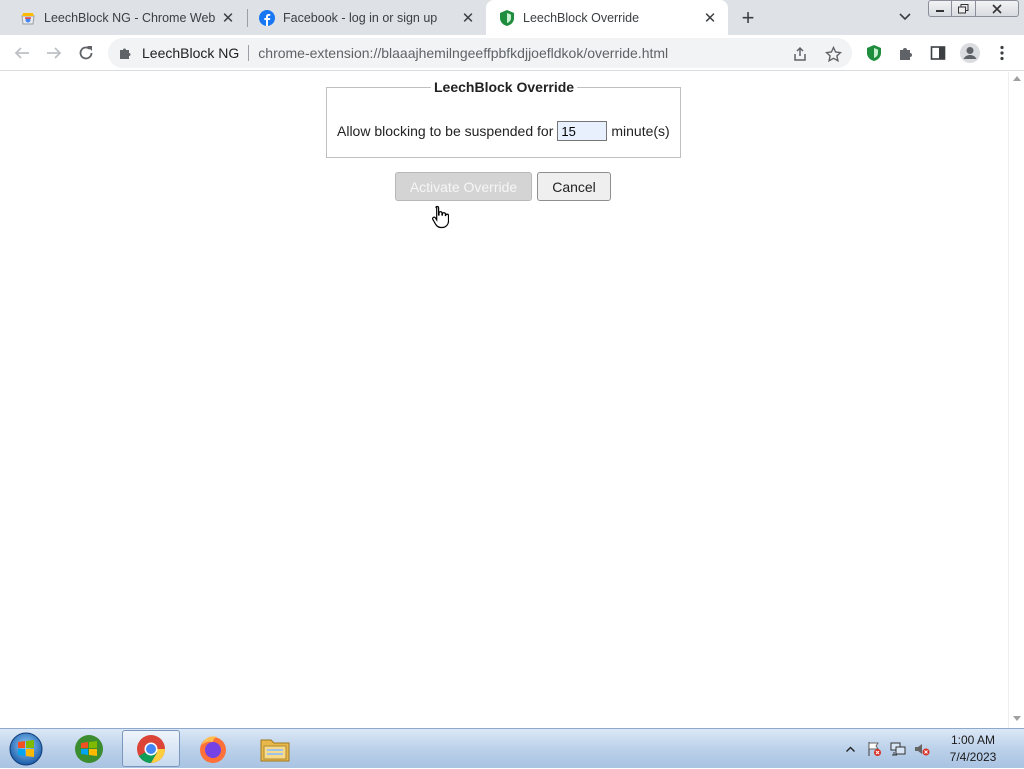  I want to click on scroll-up-arrow-icon, so click(1017, 78).